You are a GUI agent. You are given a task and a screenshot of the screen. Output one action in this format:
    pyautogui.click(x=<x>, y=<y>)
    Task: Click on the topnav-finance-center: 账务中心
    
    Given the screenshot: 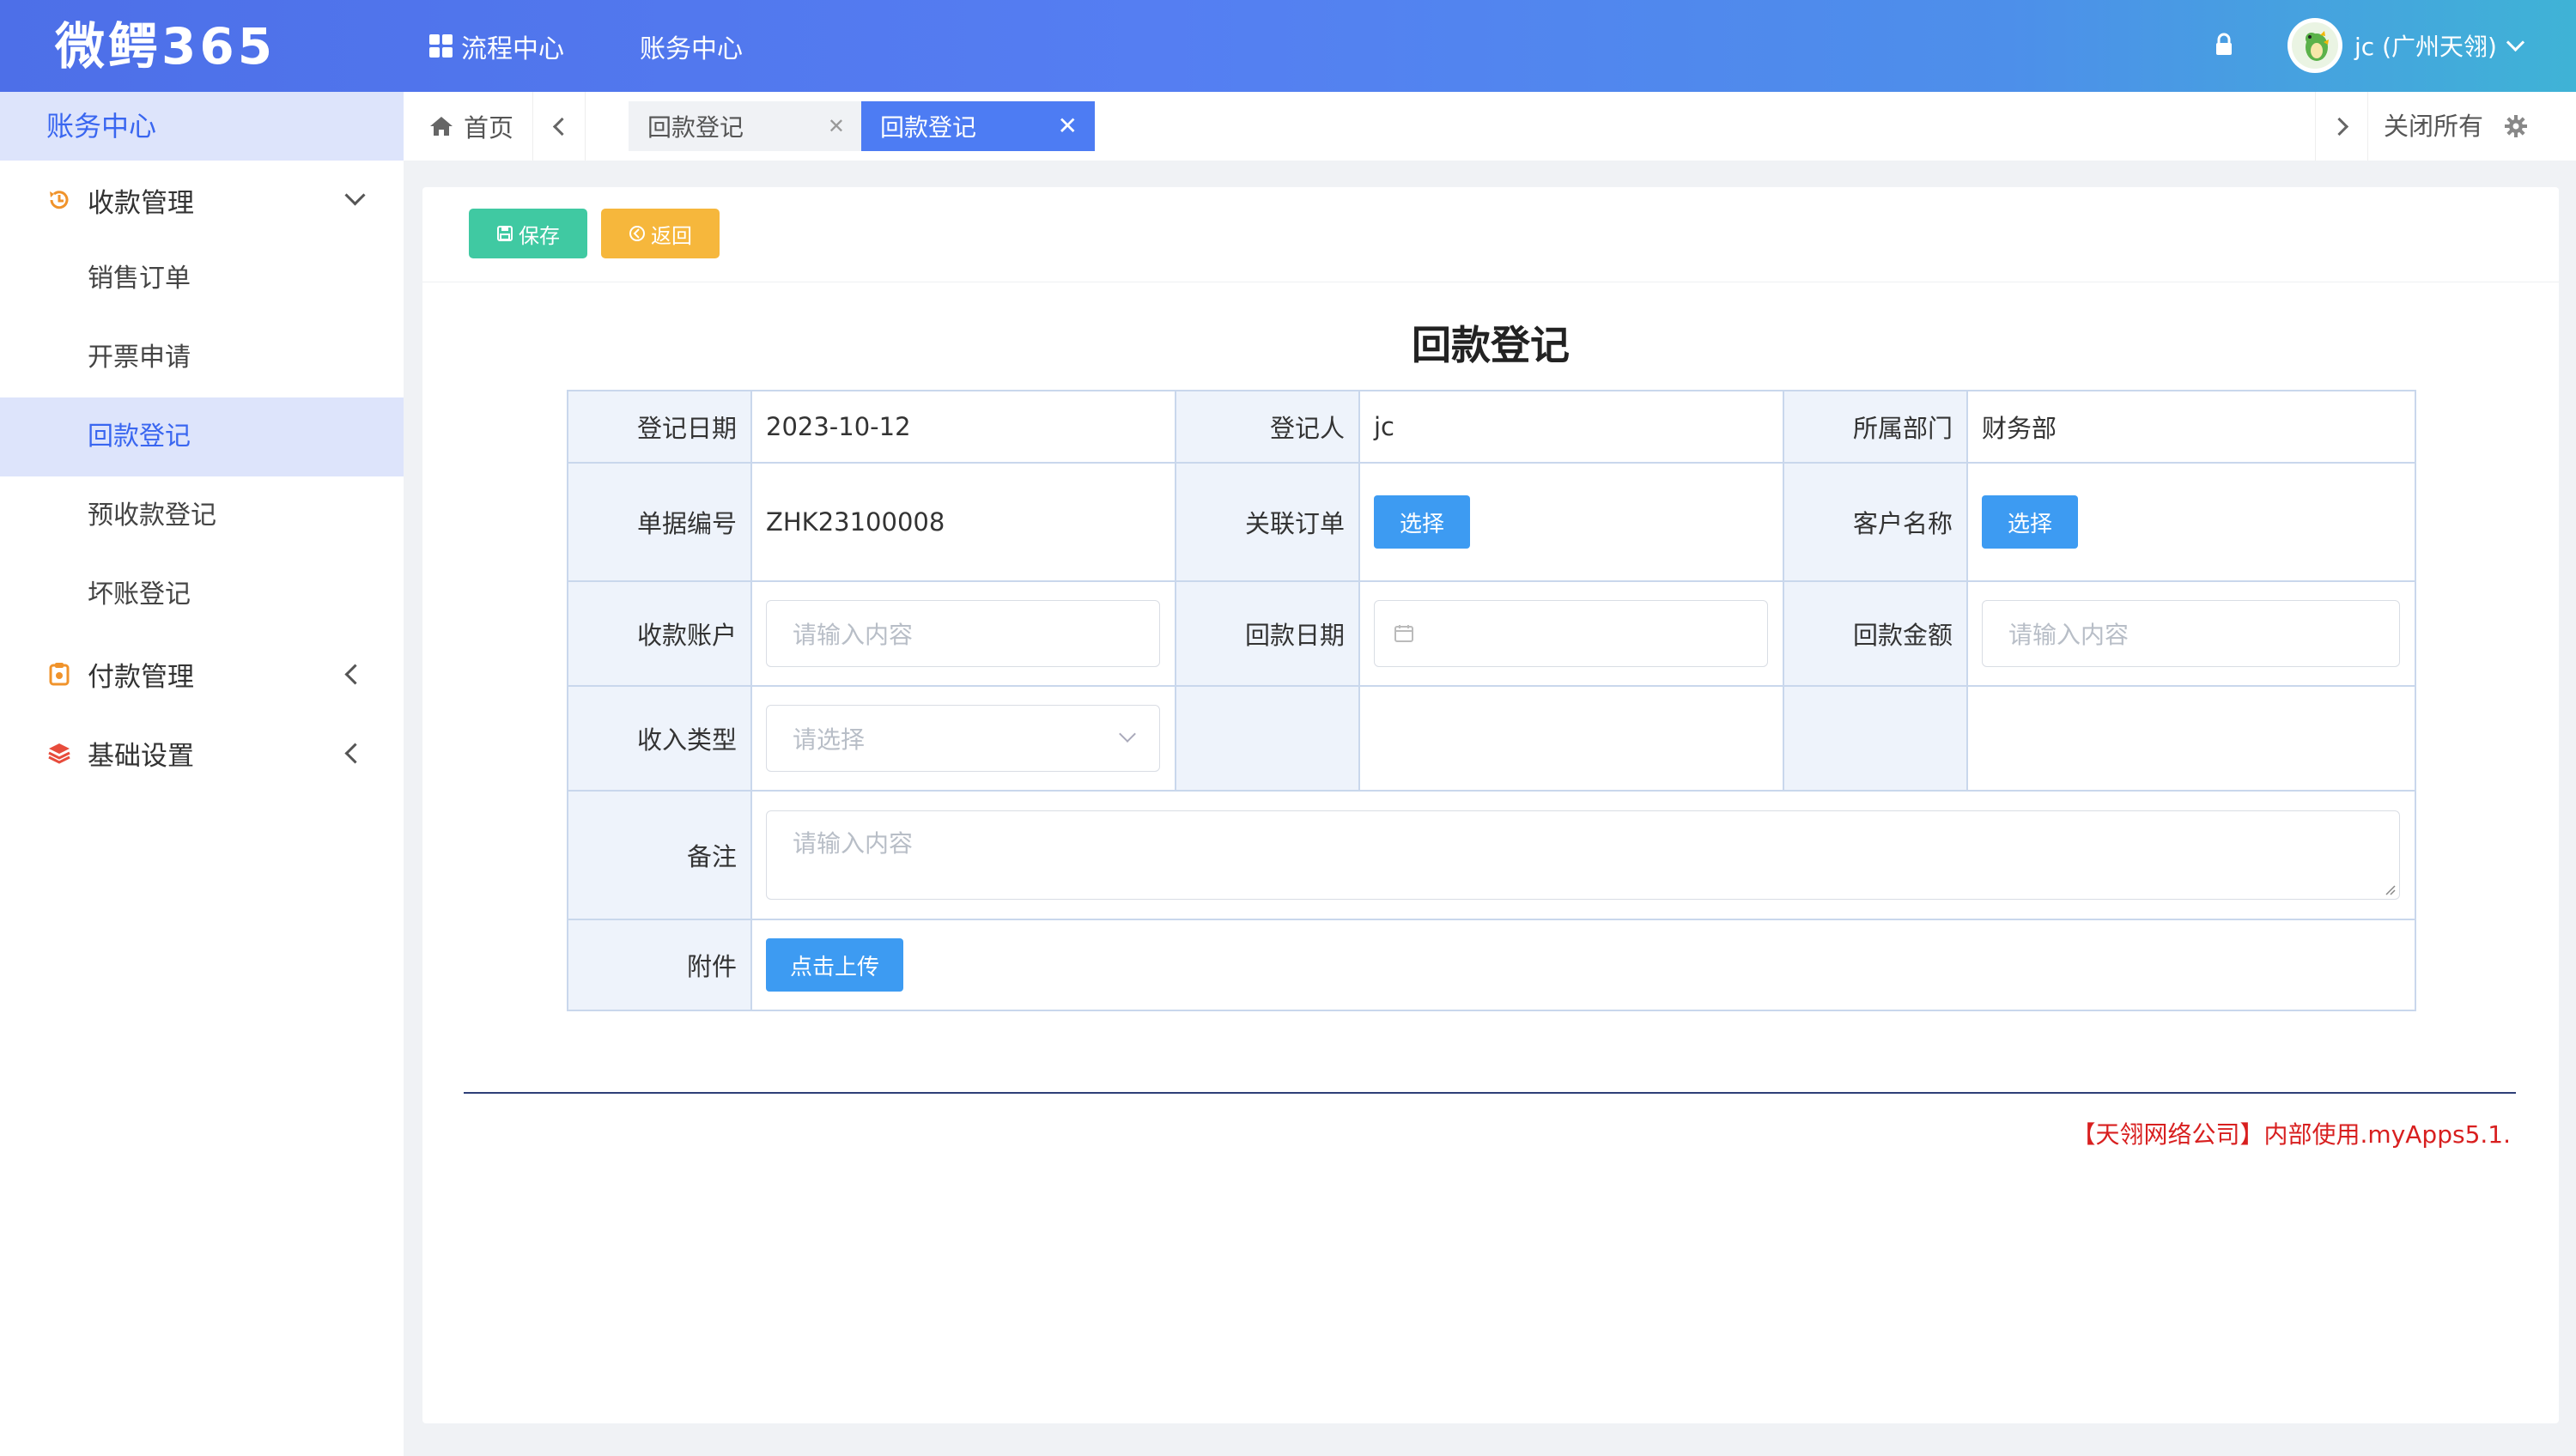 What is the action you would take?
    pyautogui.click(x=691, y=46)
    